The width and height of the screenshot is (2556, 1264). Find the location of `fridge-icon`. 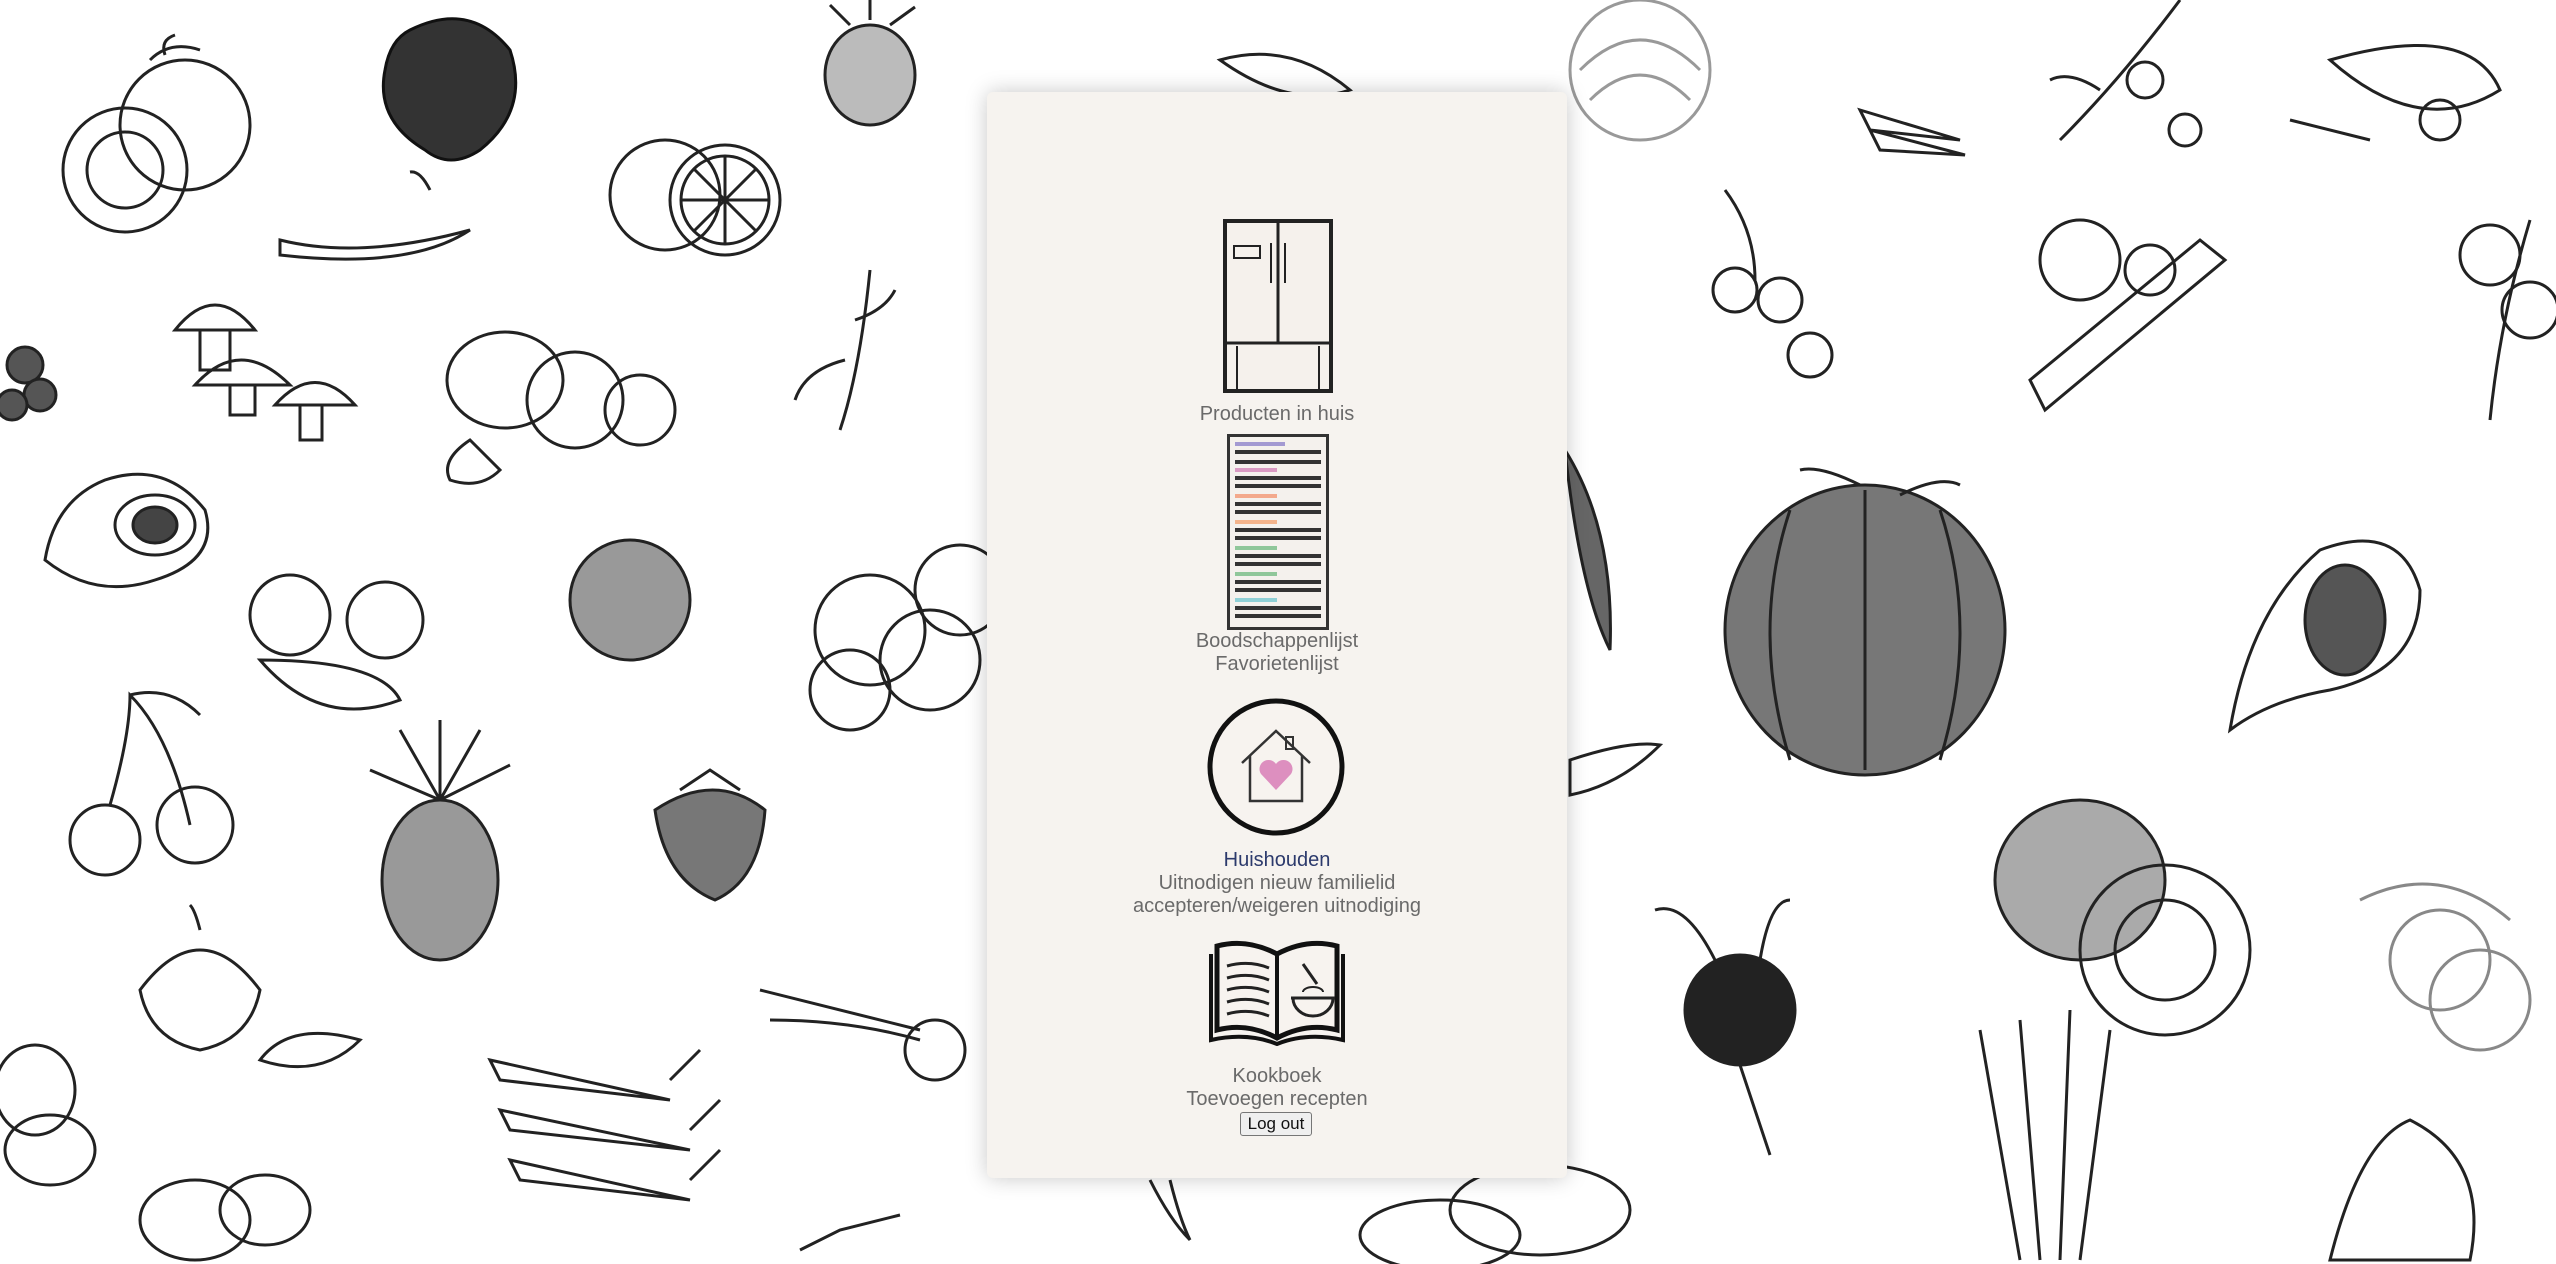

fridge-icon is located at coordinates (1278, 306).